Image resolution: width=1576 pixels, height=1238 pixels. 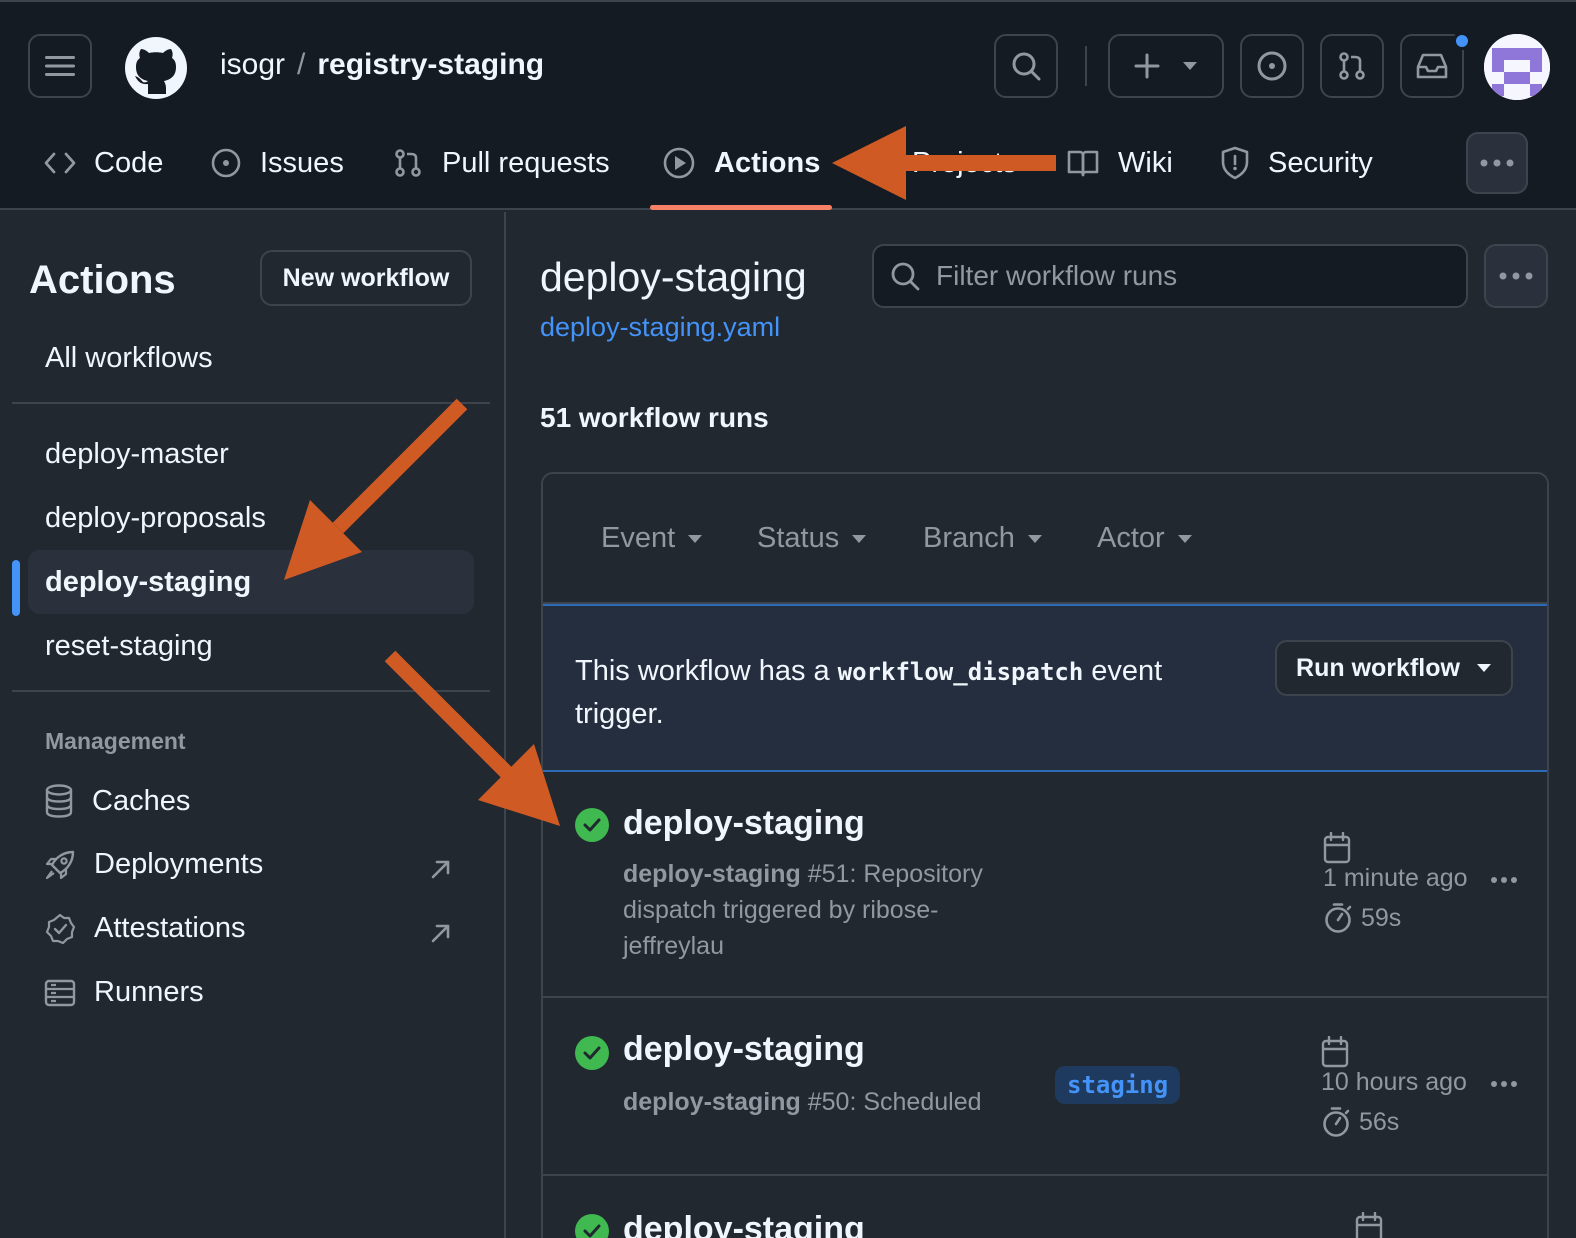 I want to click on repo-name-link: registry-staging, so click(x=430, y=64).